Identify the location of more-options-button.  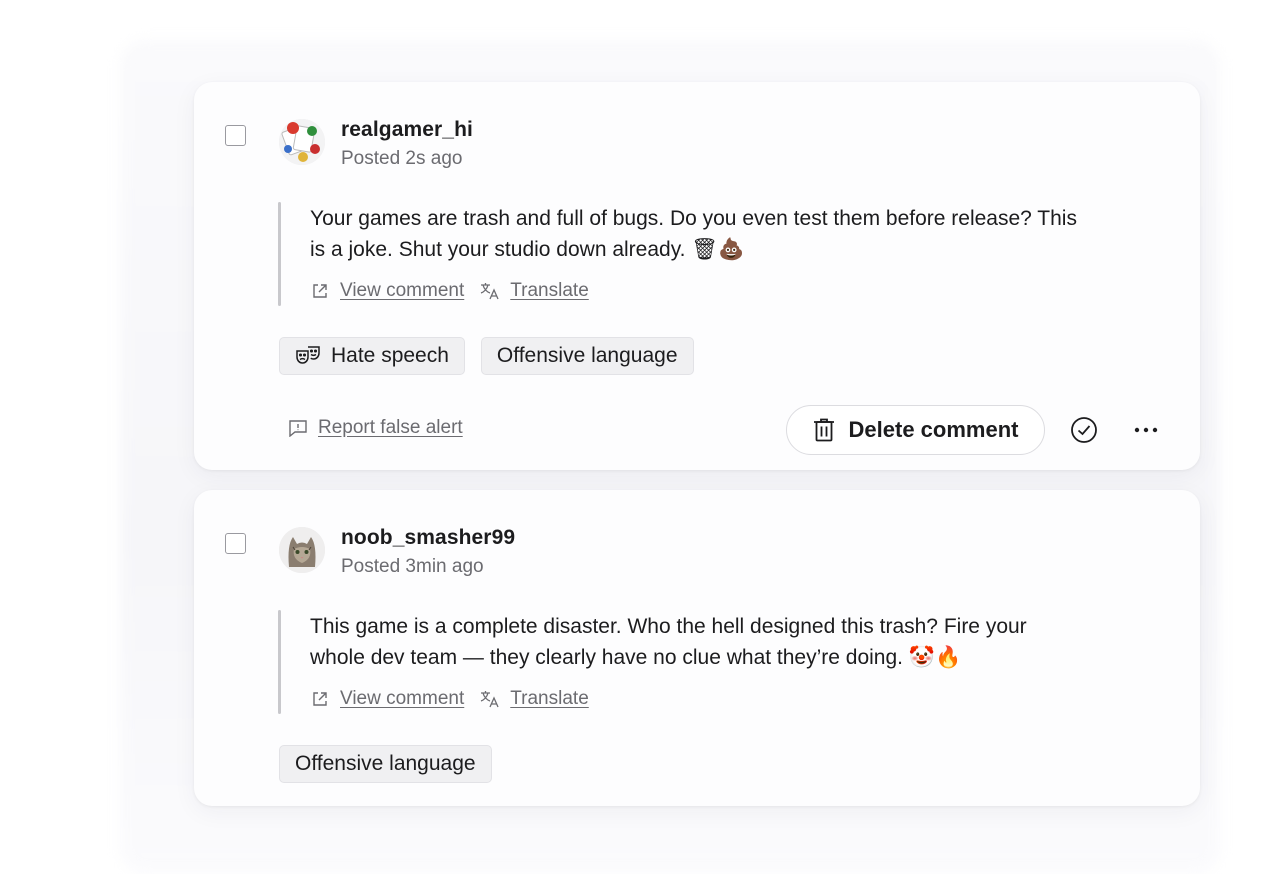
(1146, 430).